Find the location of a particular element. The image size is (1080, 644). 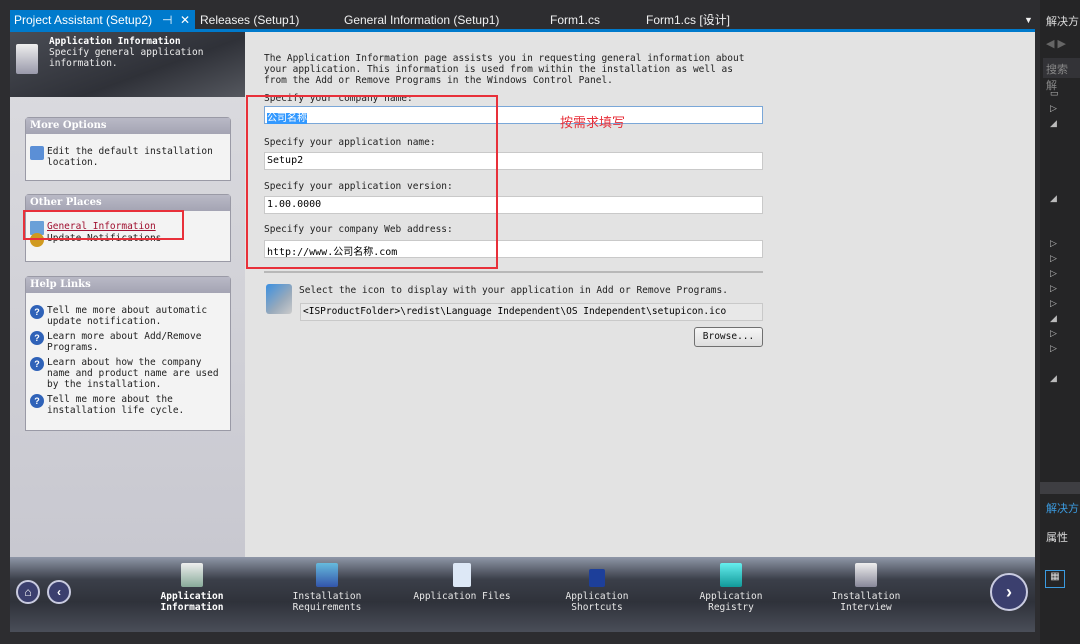

next-button: › is located at coordinates (1009, 592).